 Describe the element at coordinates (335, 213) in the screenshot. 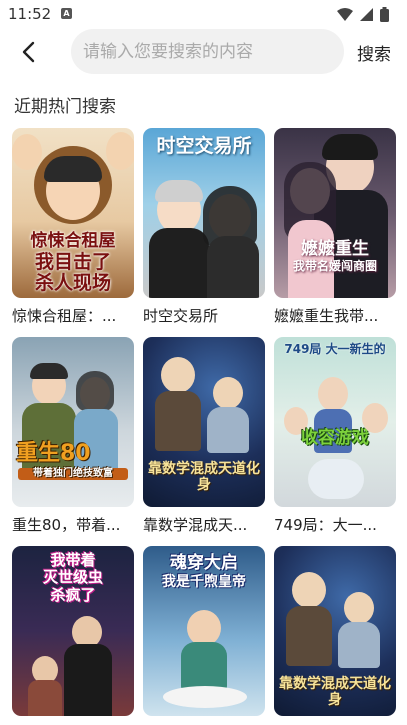

I see `book-cover: 嬷嬷重生 我带名媛闯商圈` at that location.